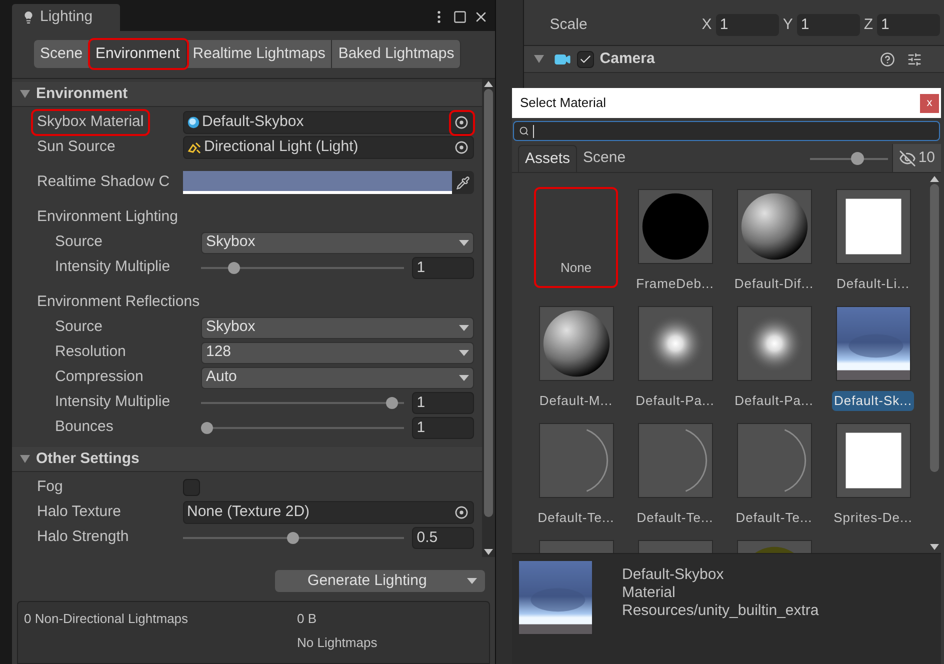  I want to click on object-picker-button, so click(461, 123).